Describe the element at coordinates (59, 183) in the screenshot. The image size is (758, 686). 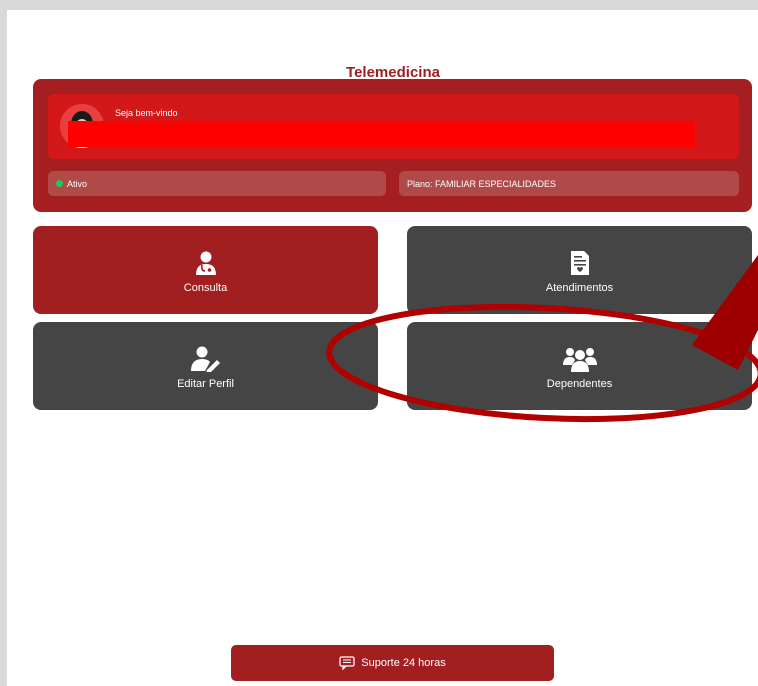
I see `status-dot-icon` at that location.